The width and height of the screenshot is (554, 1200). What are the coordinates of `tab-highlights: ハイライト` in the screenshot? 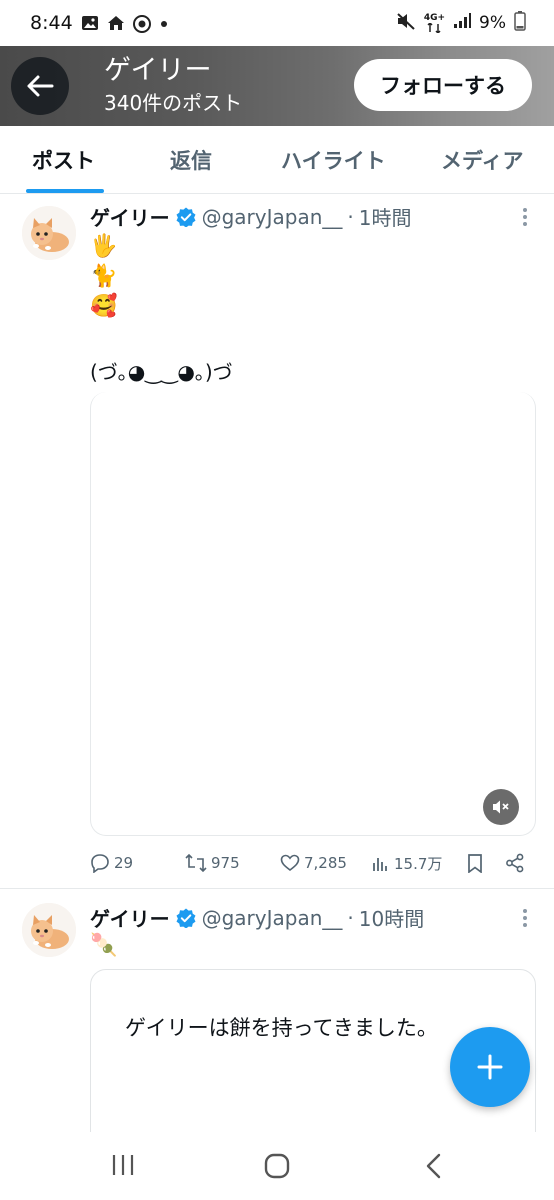 It's located at (333, 160).